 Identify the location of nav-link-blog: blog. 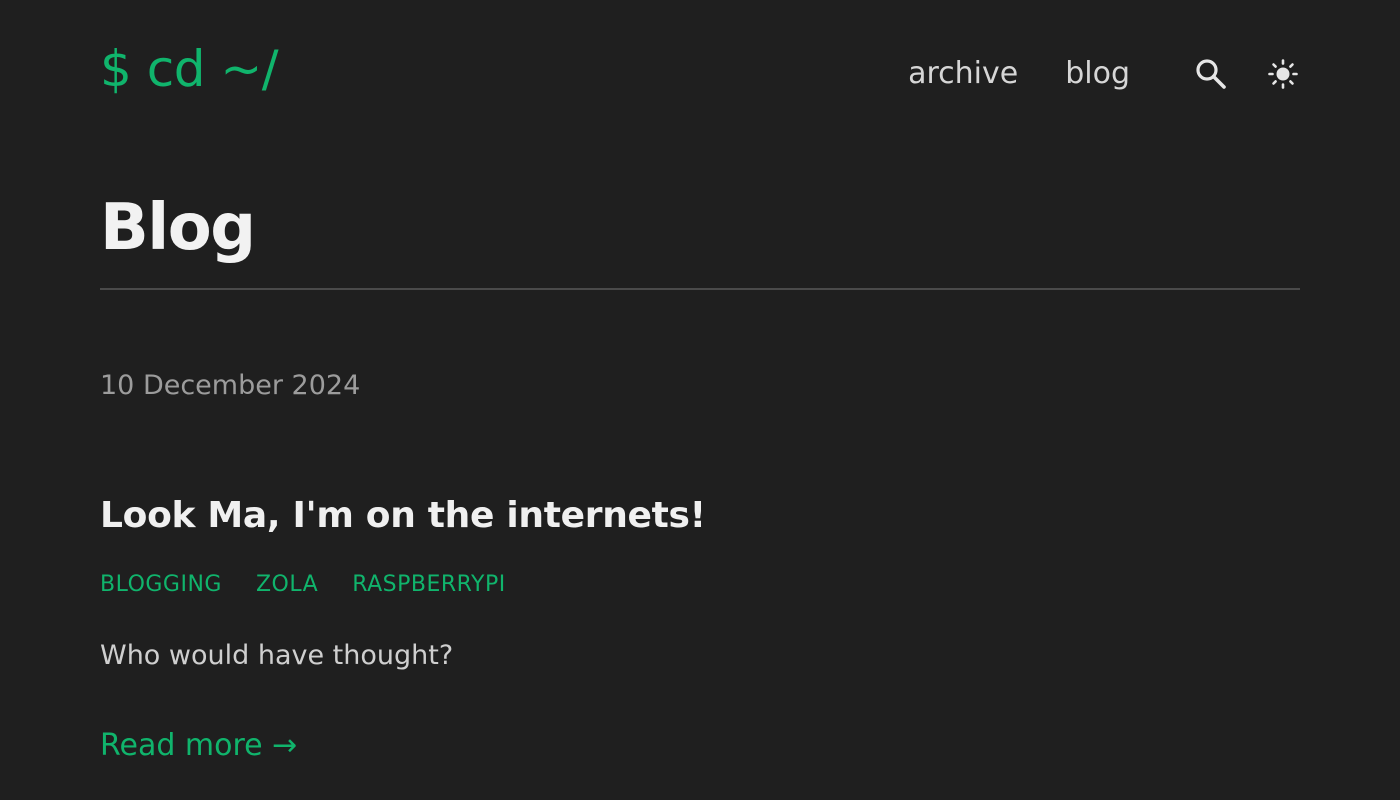
(1097, 74).